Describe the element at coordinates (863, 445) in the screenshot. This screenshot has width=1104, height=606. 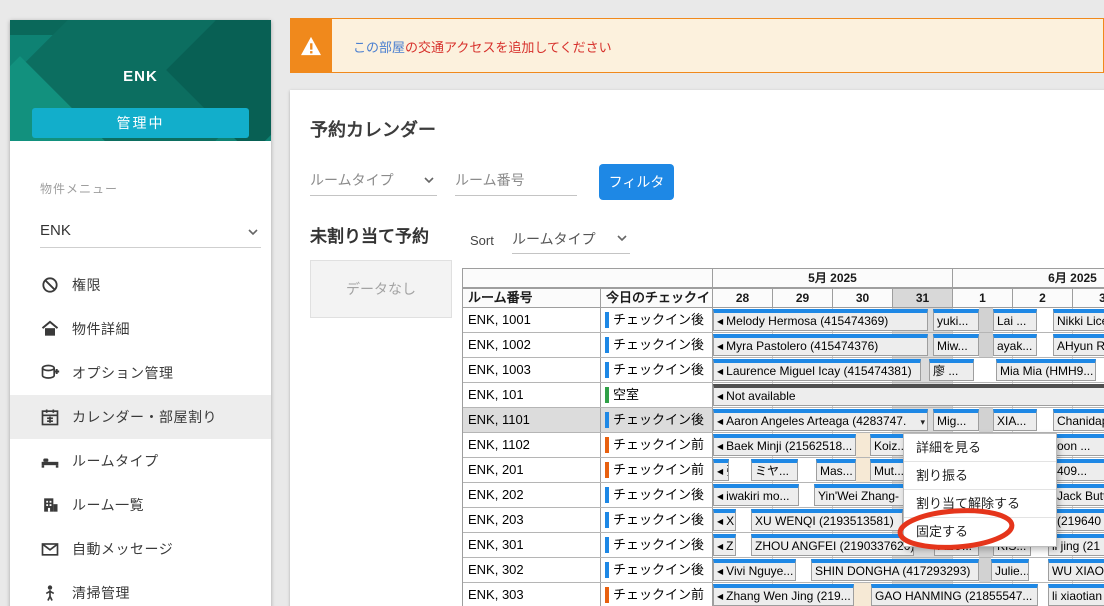
I see `gap-cream` at that location.